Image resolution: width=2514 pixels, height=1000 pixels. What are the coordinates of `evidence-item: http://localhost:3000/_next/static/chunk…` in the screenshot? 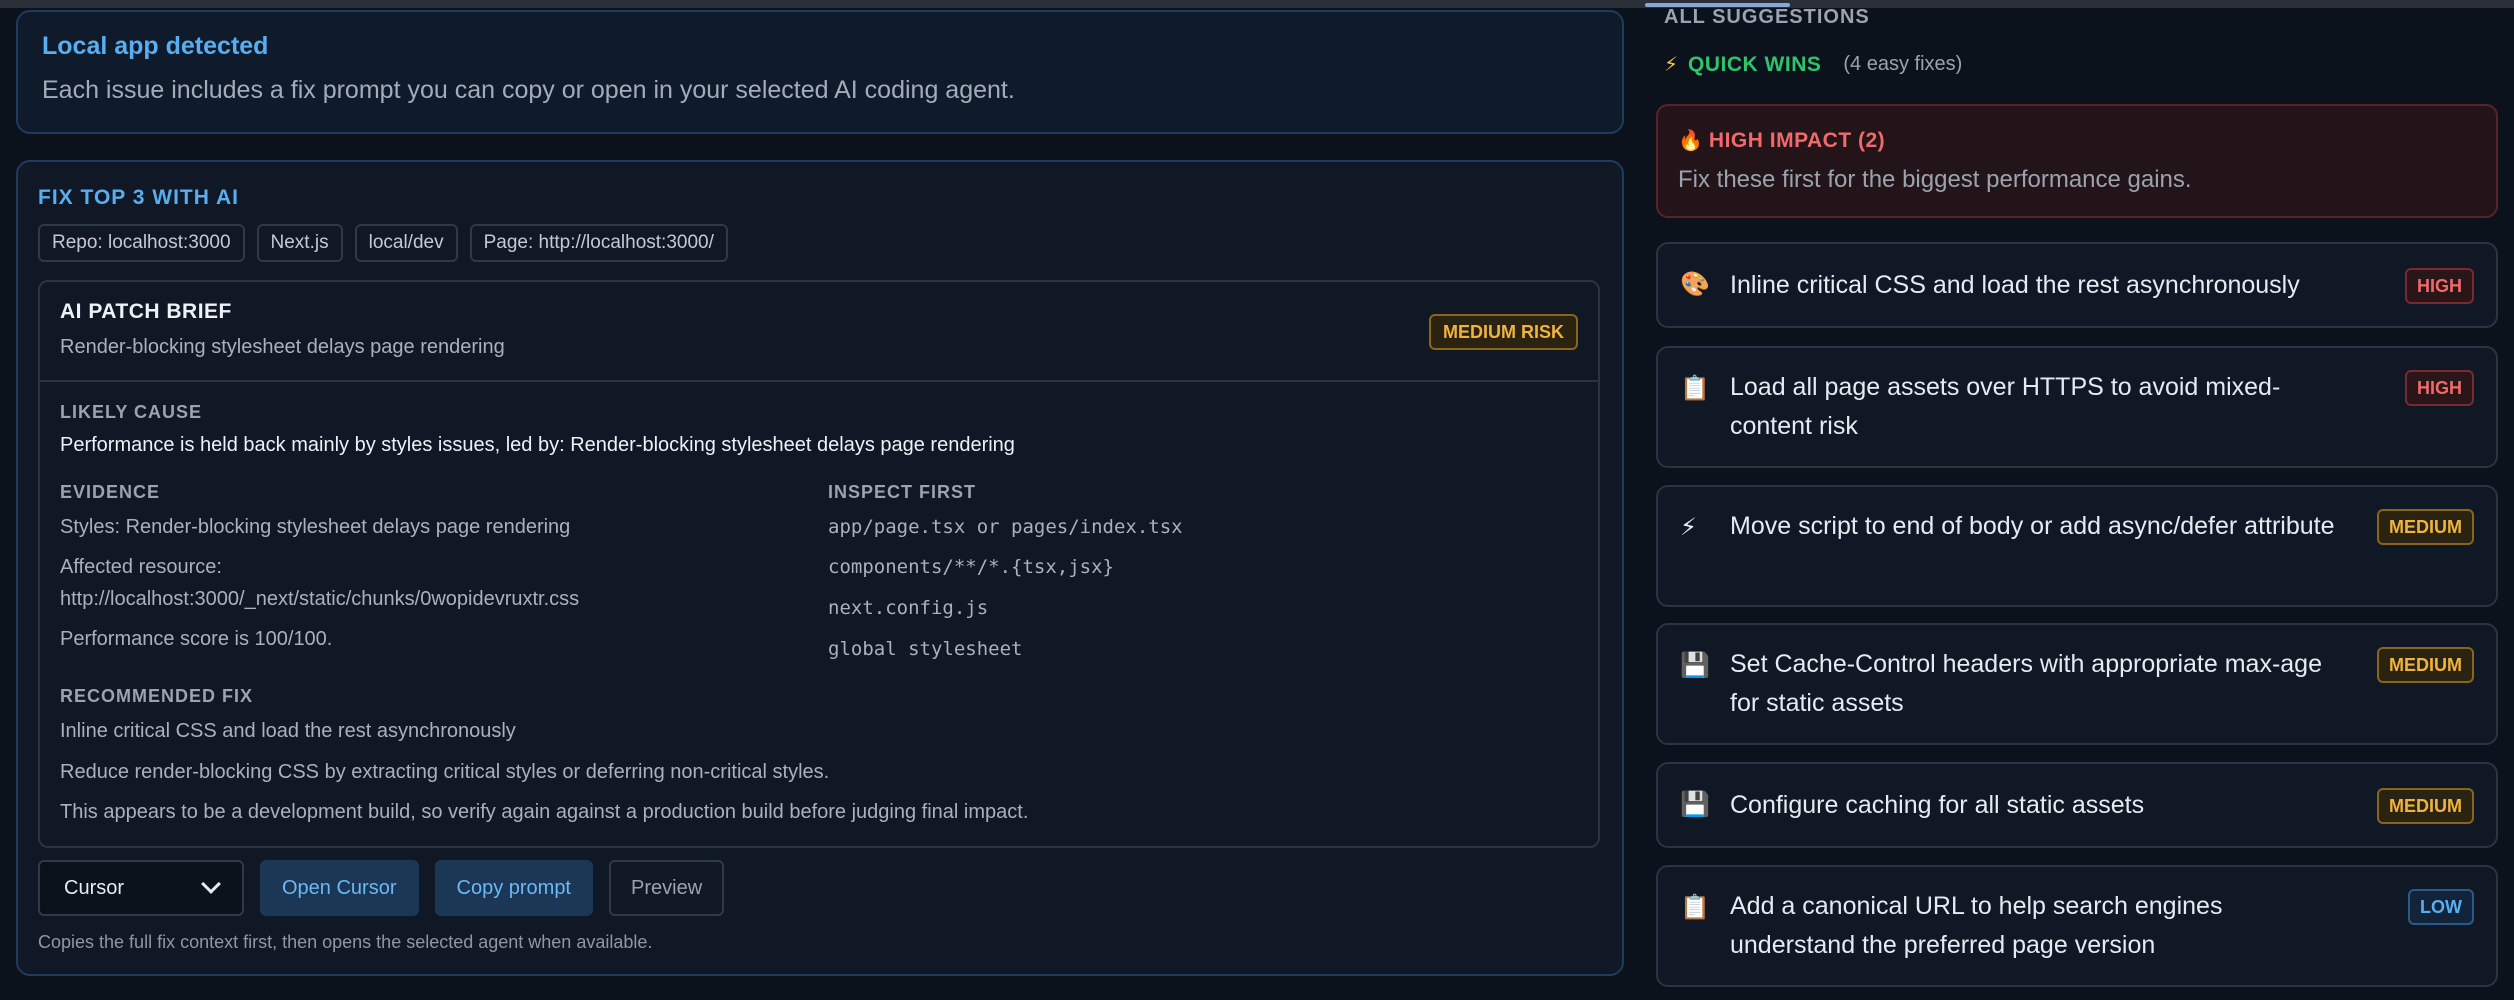 It's located at (320, 599).